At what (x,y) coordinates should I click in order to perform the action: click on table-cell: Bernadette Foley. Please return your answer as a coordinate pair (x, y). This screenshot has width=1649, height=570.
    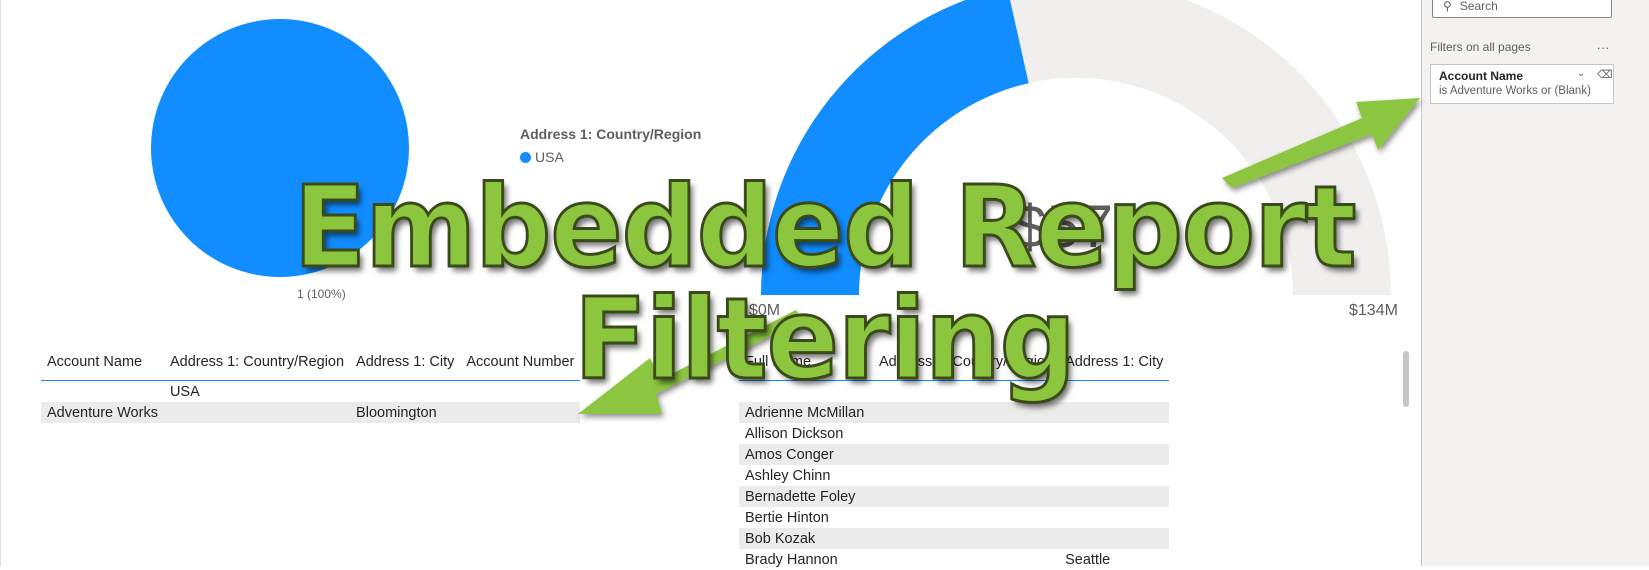
    Looking at the image, I should click on (806, 496).